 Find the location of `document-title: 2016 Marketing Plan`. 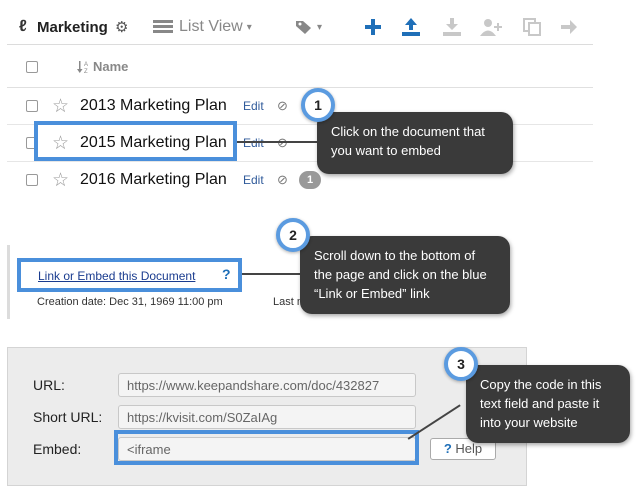

document-title: 2016 Marketing Plan is located at coordinates (153, 180).